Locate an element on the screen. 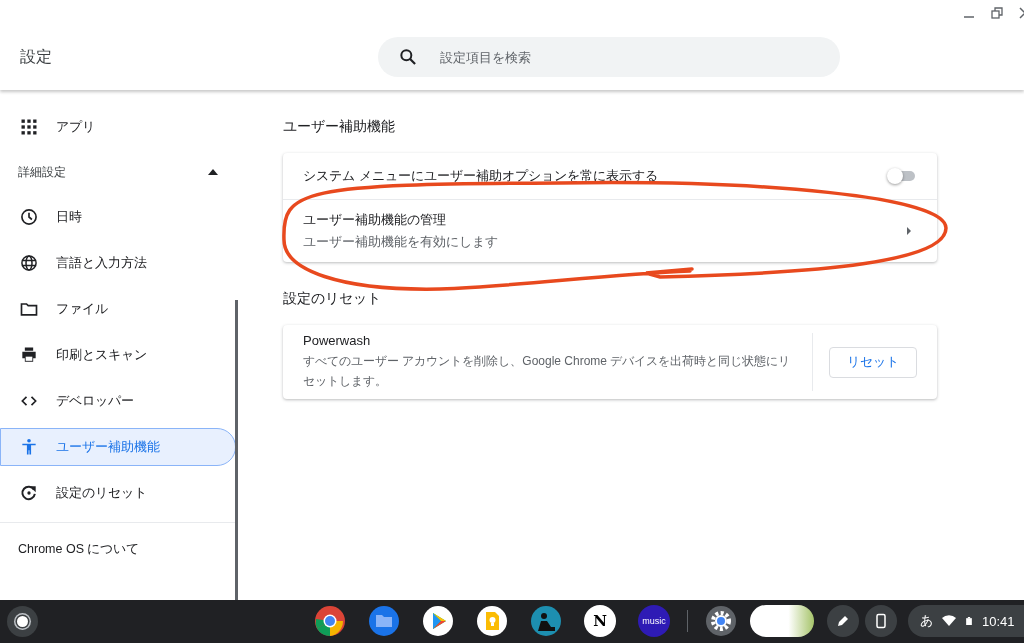 The height and width of the screenshot is (643, 1024). chevron-icon is located at coordinates (909, 231).